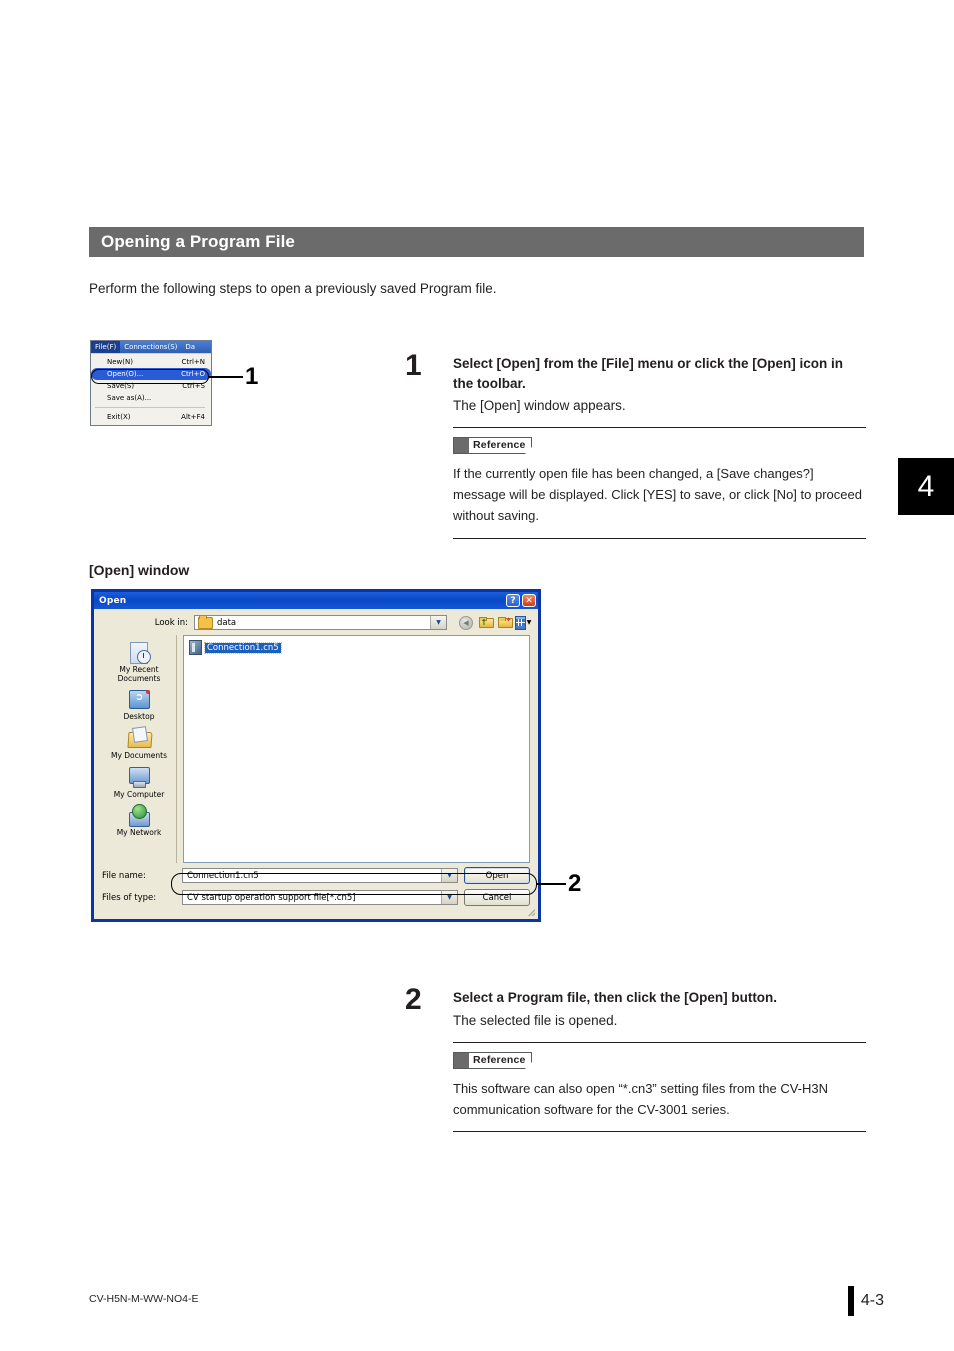 Image resolution: width=954 pixels, height=1351 pixels. Describe the element at coordinates (539, 406) in the screenshot. I see `step-1-subtext: The [Open] window appears.` at that location.